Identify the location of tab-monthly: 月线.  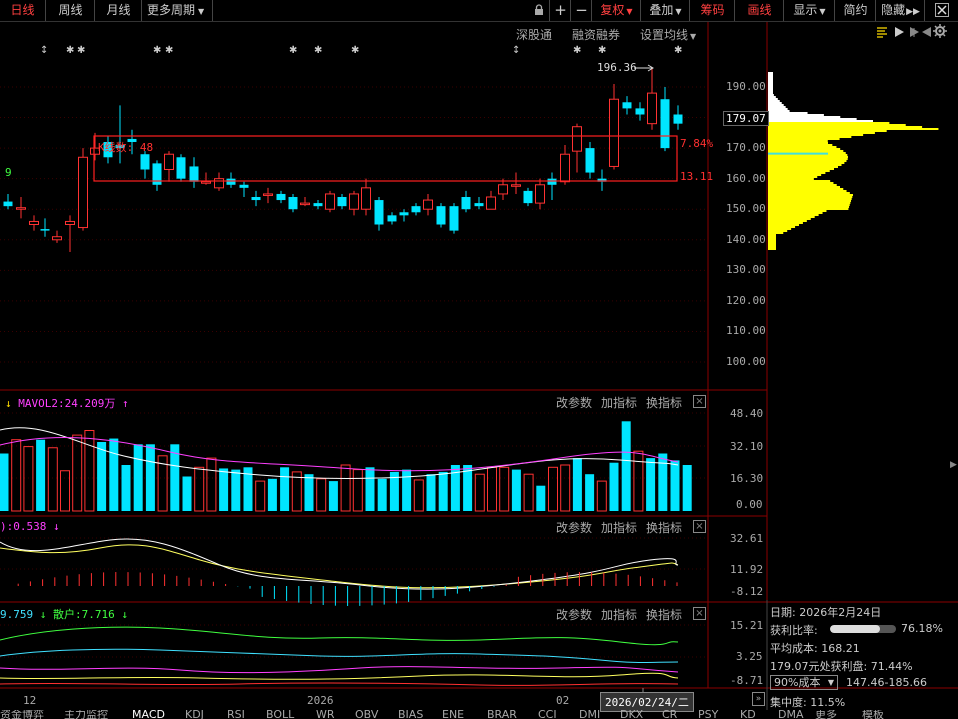
(119, 10).